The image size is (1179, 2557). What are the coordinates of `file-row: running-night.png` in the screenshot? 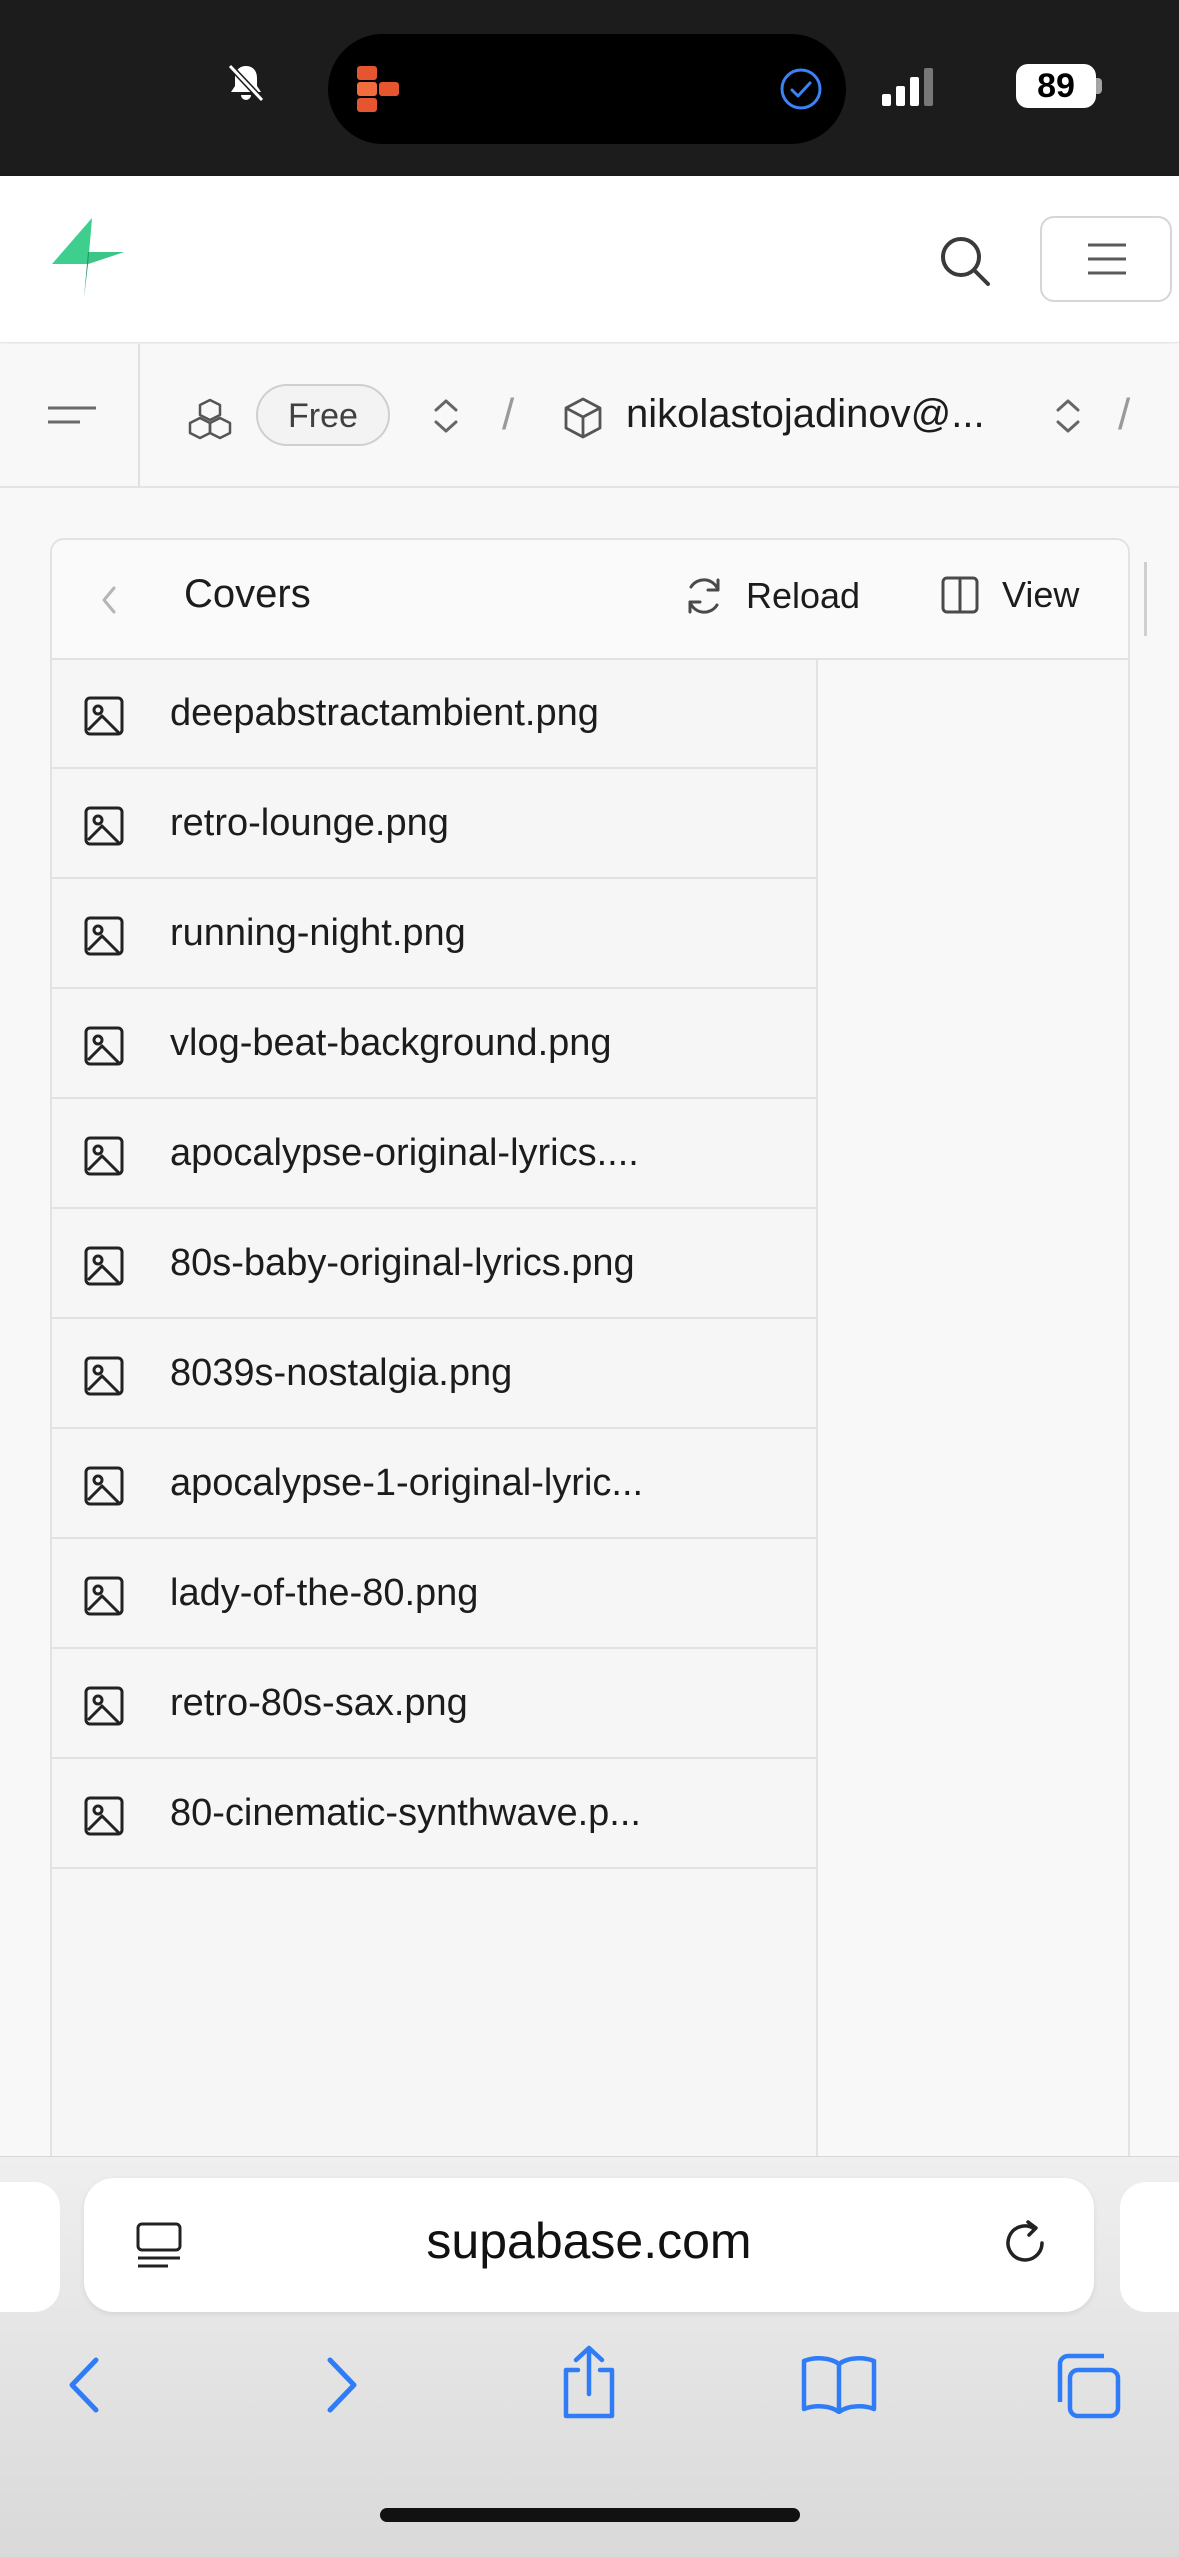 It's located at (434, 934).